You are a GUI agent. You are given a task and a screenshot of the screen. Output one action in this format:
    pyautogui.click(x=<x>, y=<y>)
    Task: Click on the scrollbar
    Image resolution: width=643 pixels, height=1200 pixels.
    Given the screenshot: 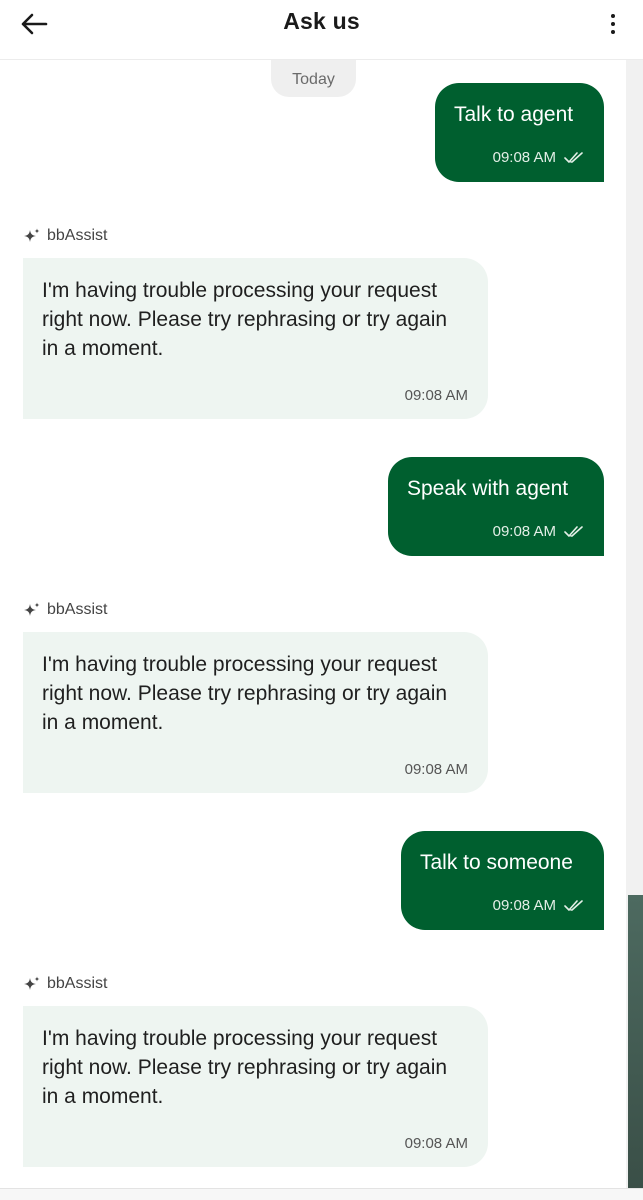 What is the action you would take?
    pyautogui.click(x=634, y=624)
    